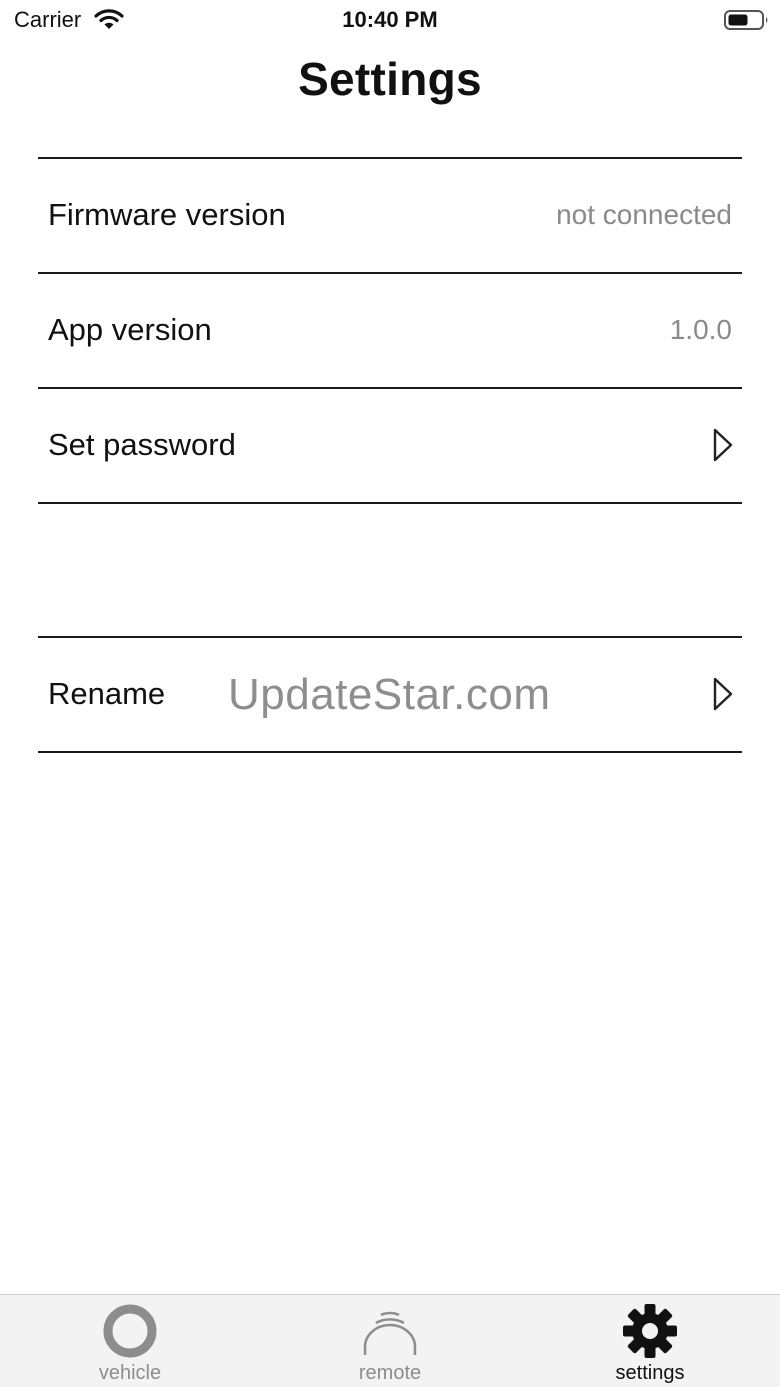  Describe the element at coordinates (130, 329) in the screenshot. I see `app-version-label: App version` at that location.